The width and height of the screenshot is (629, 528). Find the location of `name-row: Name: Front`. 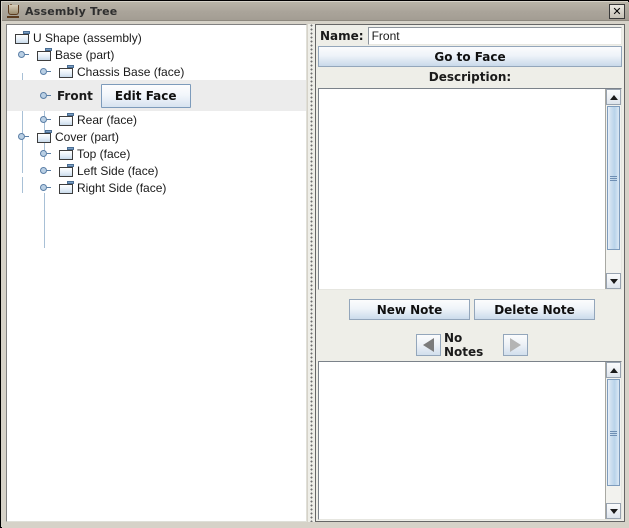

name-row: Name: Front is located at coordinates (470, 36).